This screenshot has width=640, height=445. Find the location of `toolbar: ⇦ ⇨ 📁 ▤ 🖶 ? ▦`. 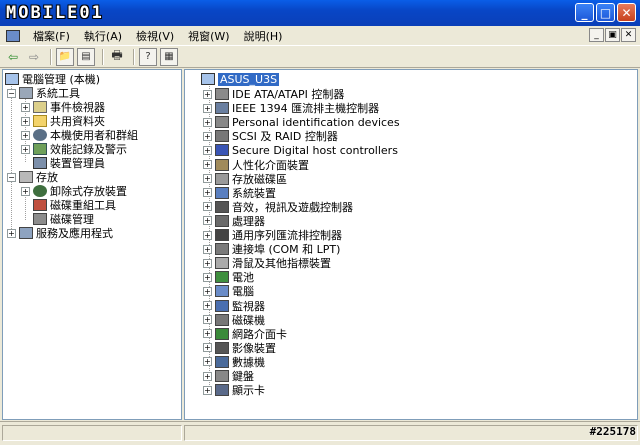

toolbar: ⇦ ⇨ 📁 ▤ 🖶 ? ▦ is located at coordinates (320, 57).